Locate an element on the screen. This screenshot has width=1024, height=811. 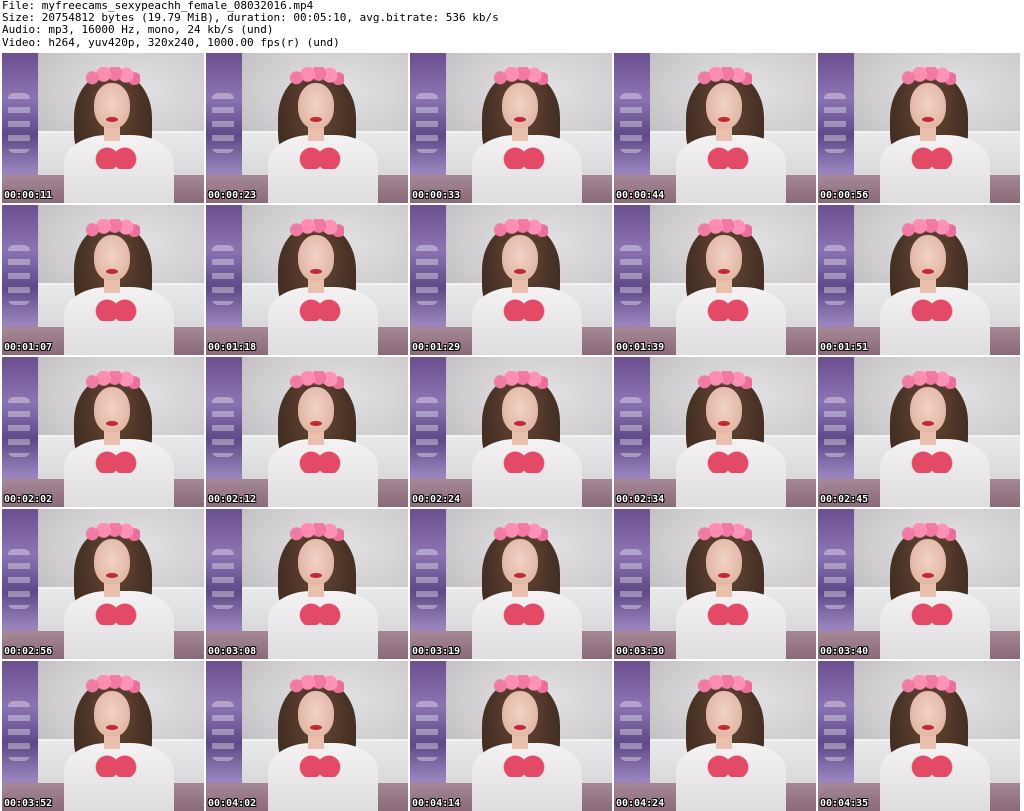
timestamp-label: 00:02:02 is located at coordinates (28, 499).